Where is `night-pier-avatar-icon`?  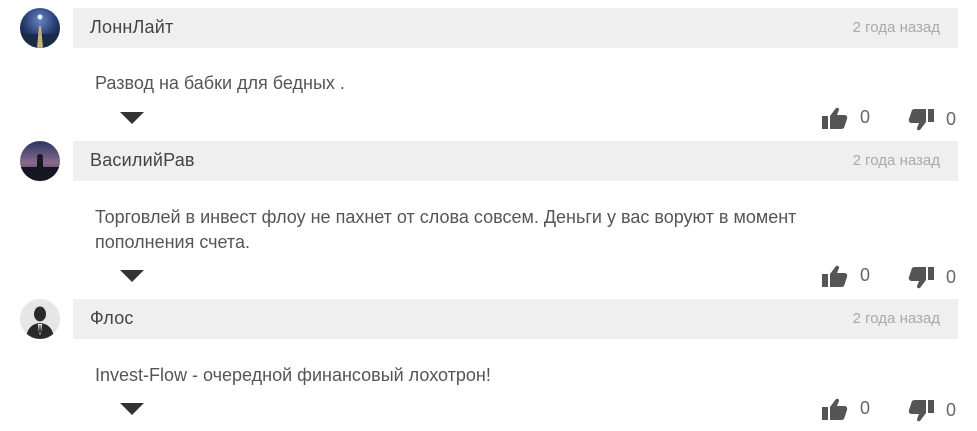 night-pier-avatar-icon is located at coordinates (40, 28).